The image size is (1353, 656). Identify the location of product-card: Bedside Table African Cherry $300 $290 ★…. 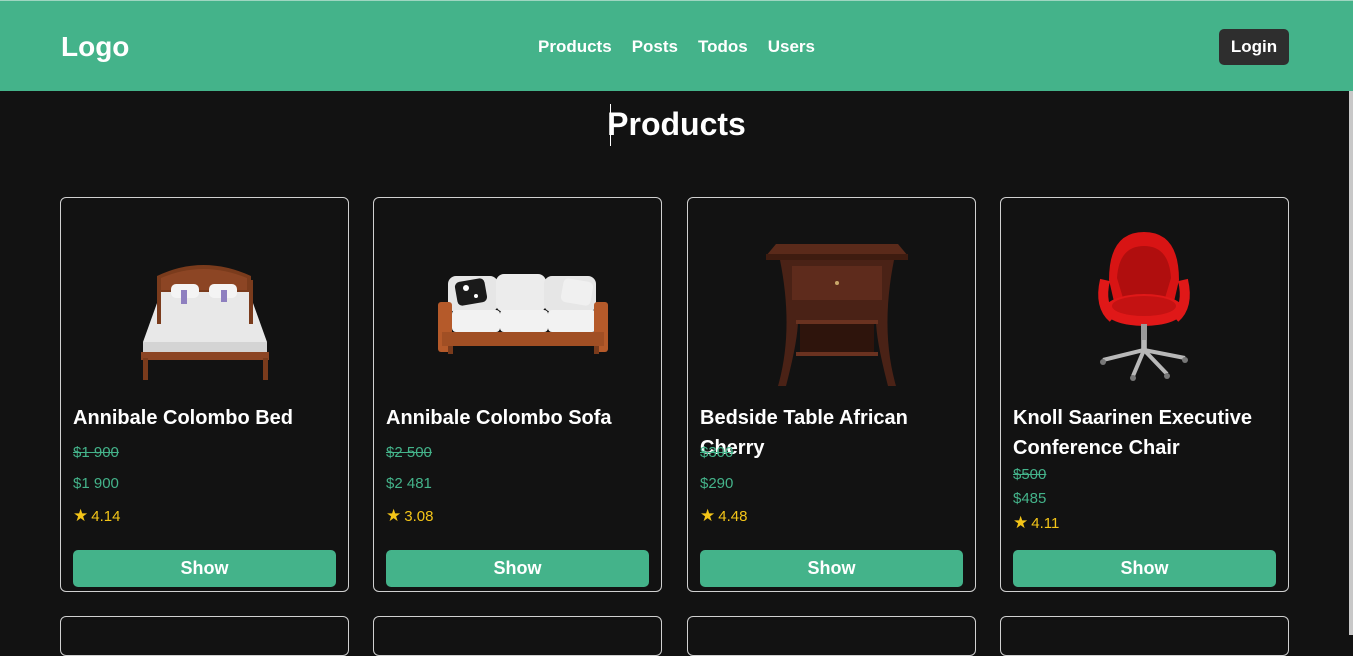
(831, 394).